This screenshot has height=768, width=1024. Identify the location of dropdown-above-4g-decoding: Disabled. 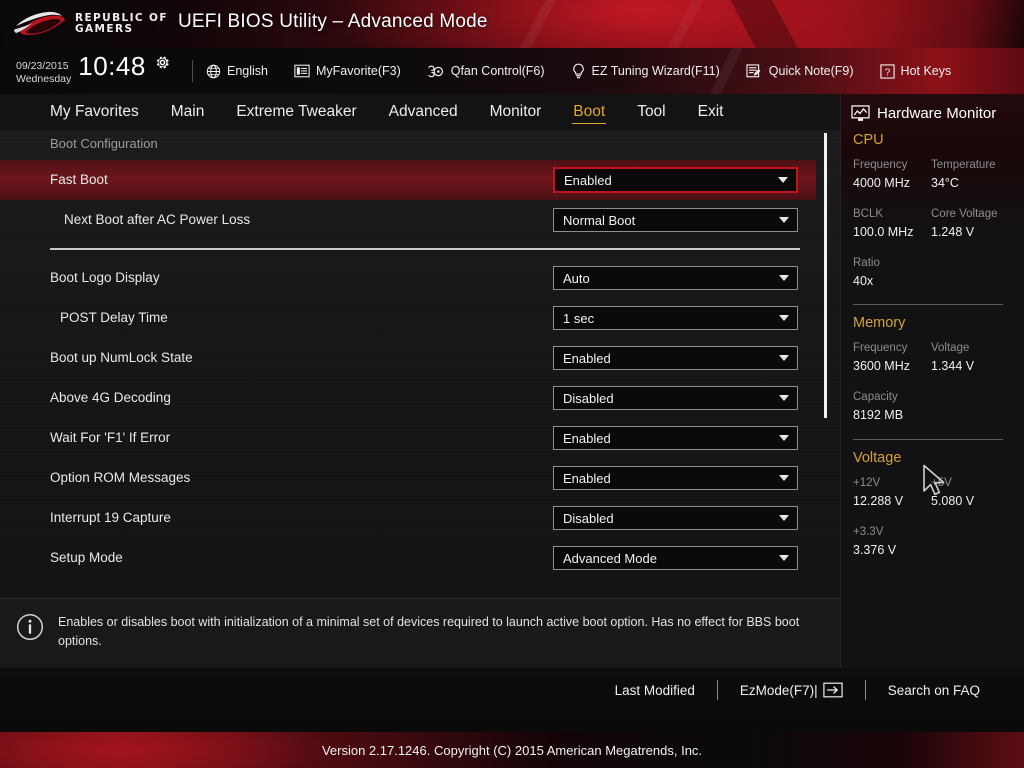
(675, 398).